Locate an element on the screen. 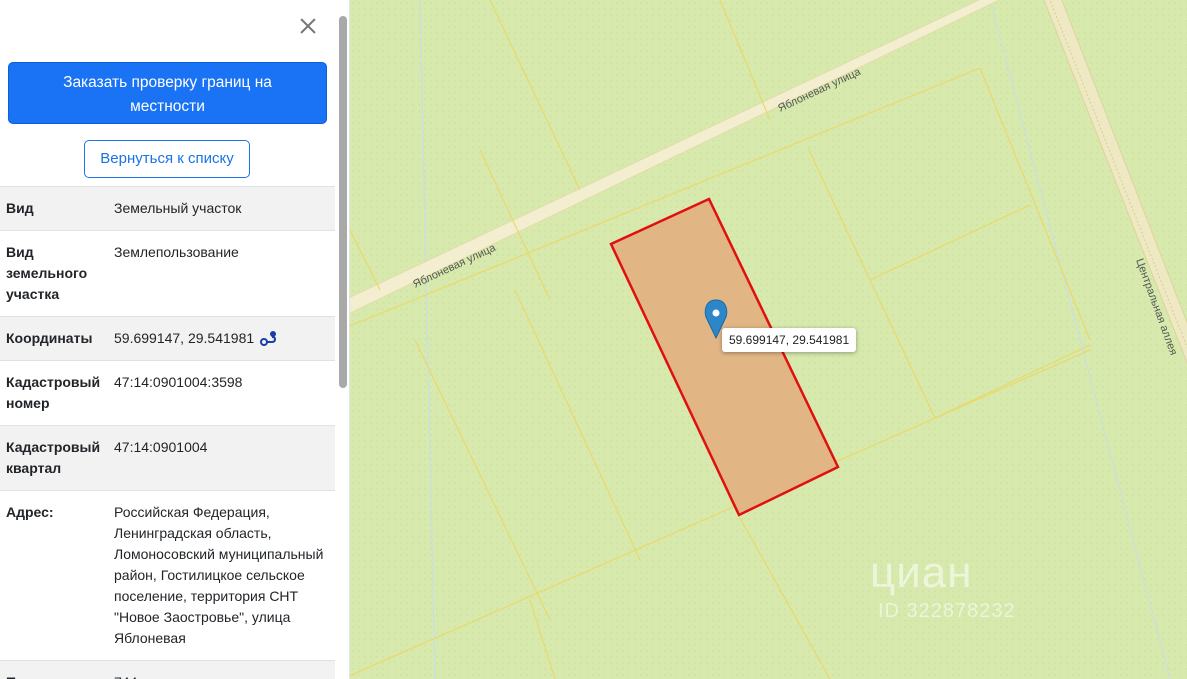 The height and width of the screenshot is (679, 1187). coordinates-value: 59.699147, 29.541981 is located at coordinates (184, 338).